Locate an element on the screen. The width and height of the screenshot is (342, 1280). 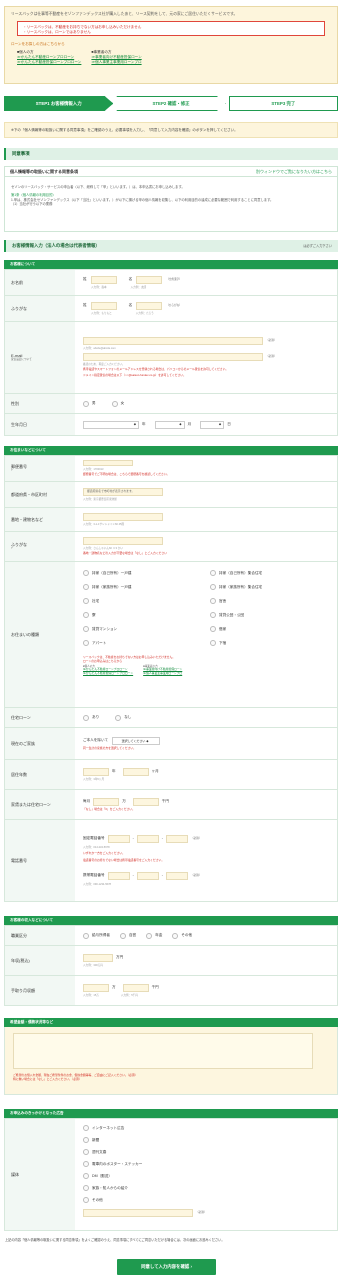
media-radio: 電車内のポスター・ステッカー is located at coordinates (199, 1164).